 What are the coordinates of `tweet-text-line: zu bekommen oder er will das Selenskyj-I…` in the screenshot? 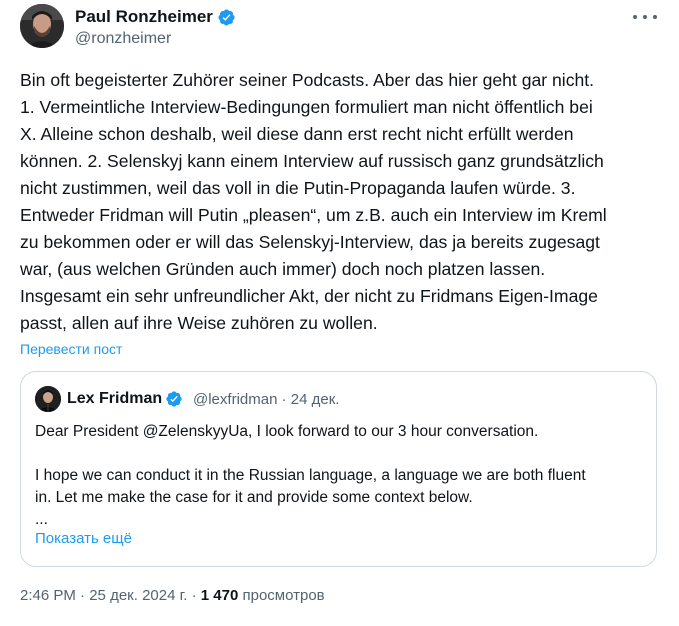 It's located at (310, 242).